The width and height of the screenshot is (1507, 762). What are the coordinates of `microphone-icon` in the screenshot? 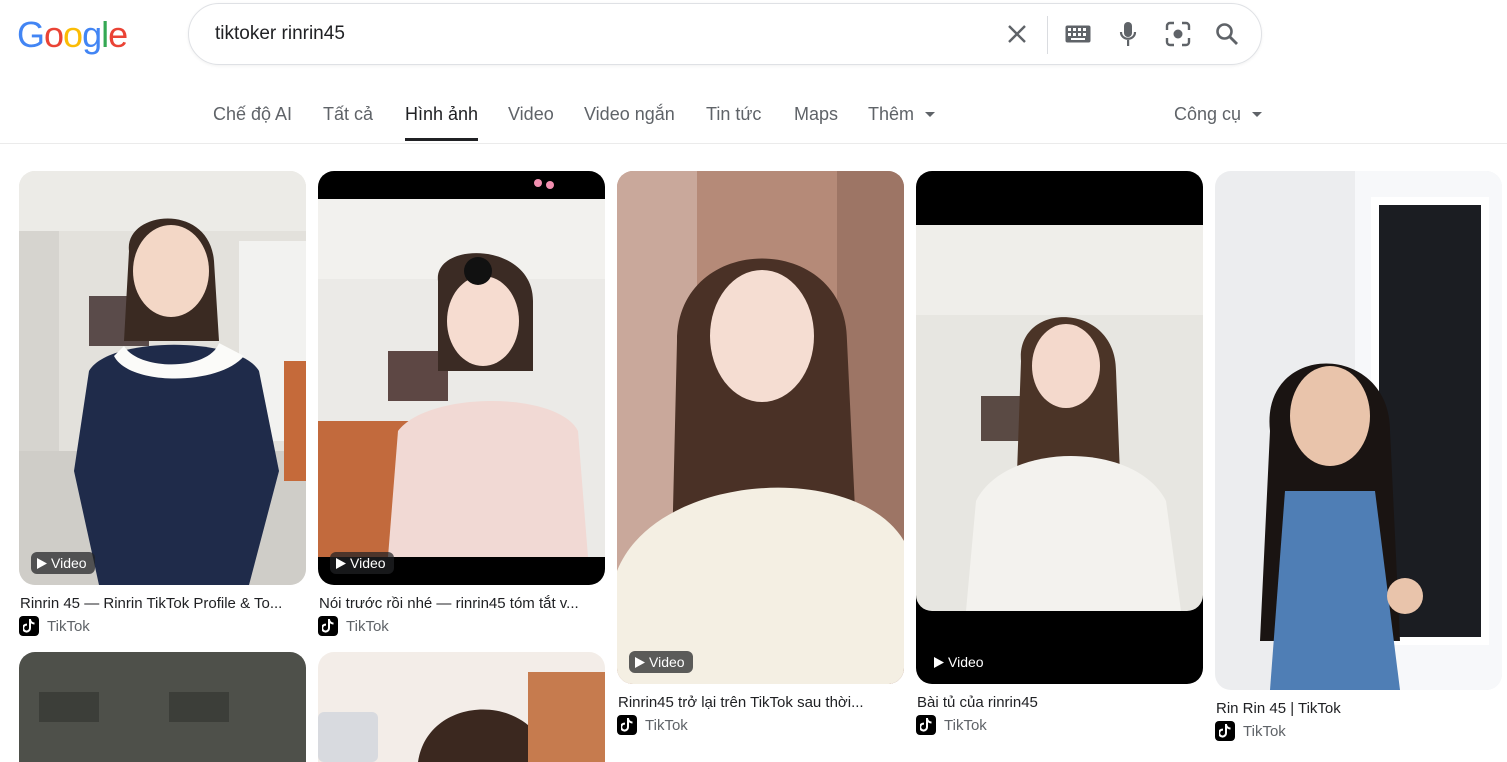 It's located at (1128, 34).